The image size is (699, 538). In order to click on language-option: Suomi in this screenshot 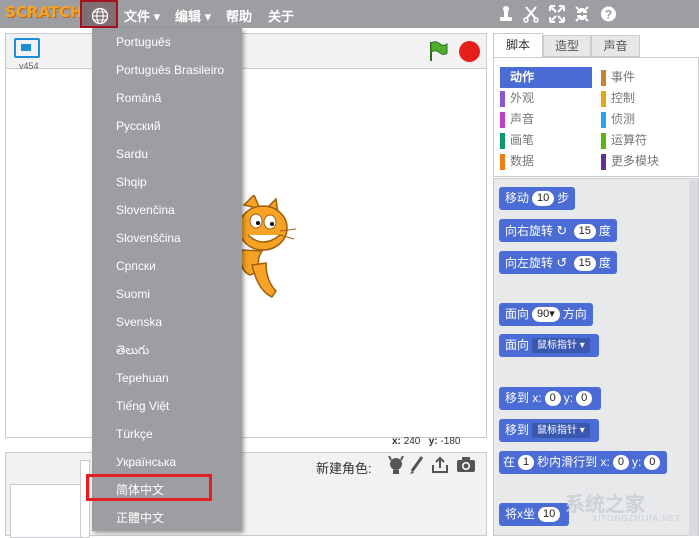, I will do `click(167, 294)`.